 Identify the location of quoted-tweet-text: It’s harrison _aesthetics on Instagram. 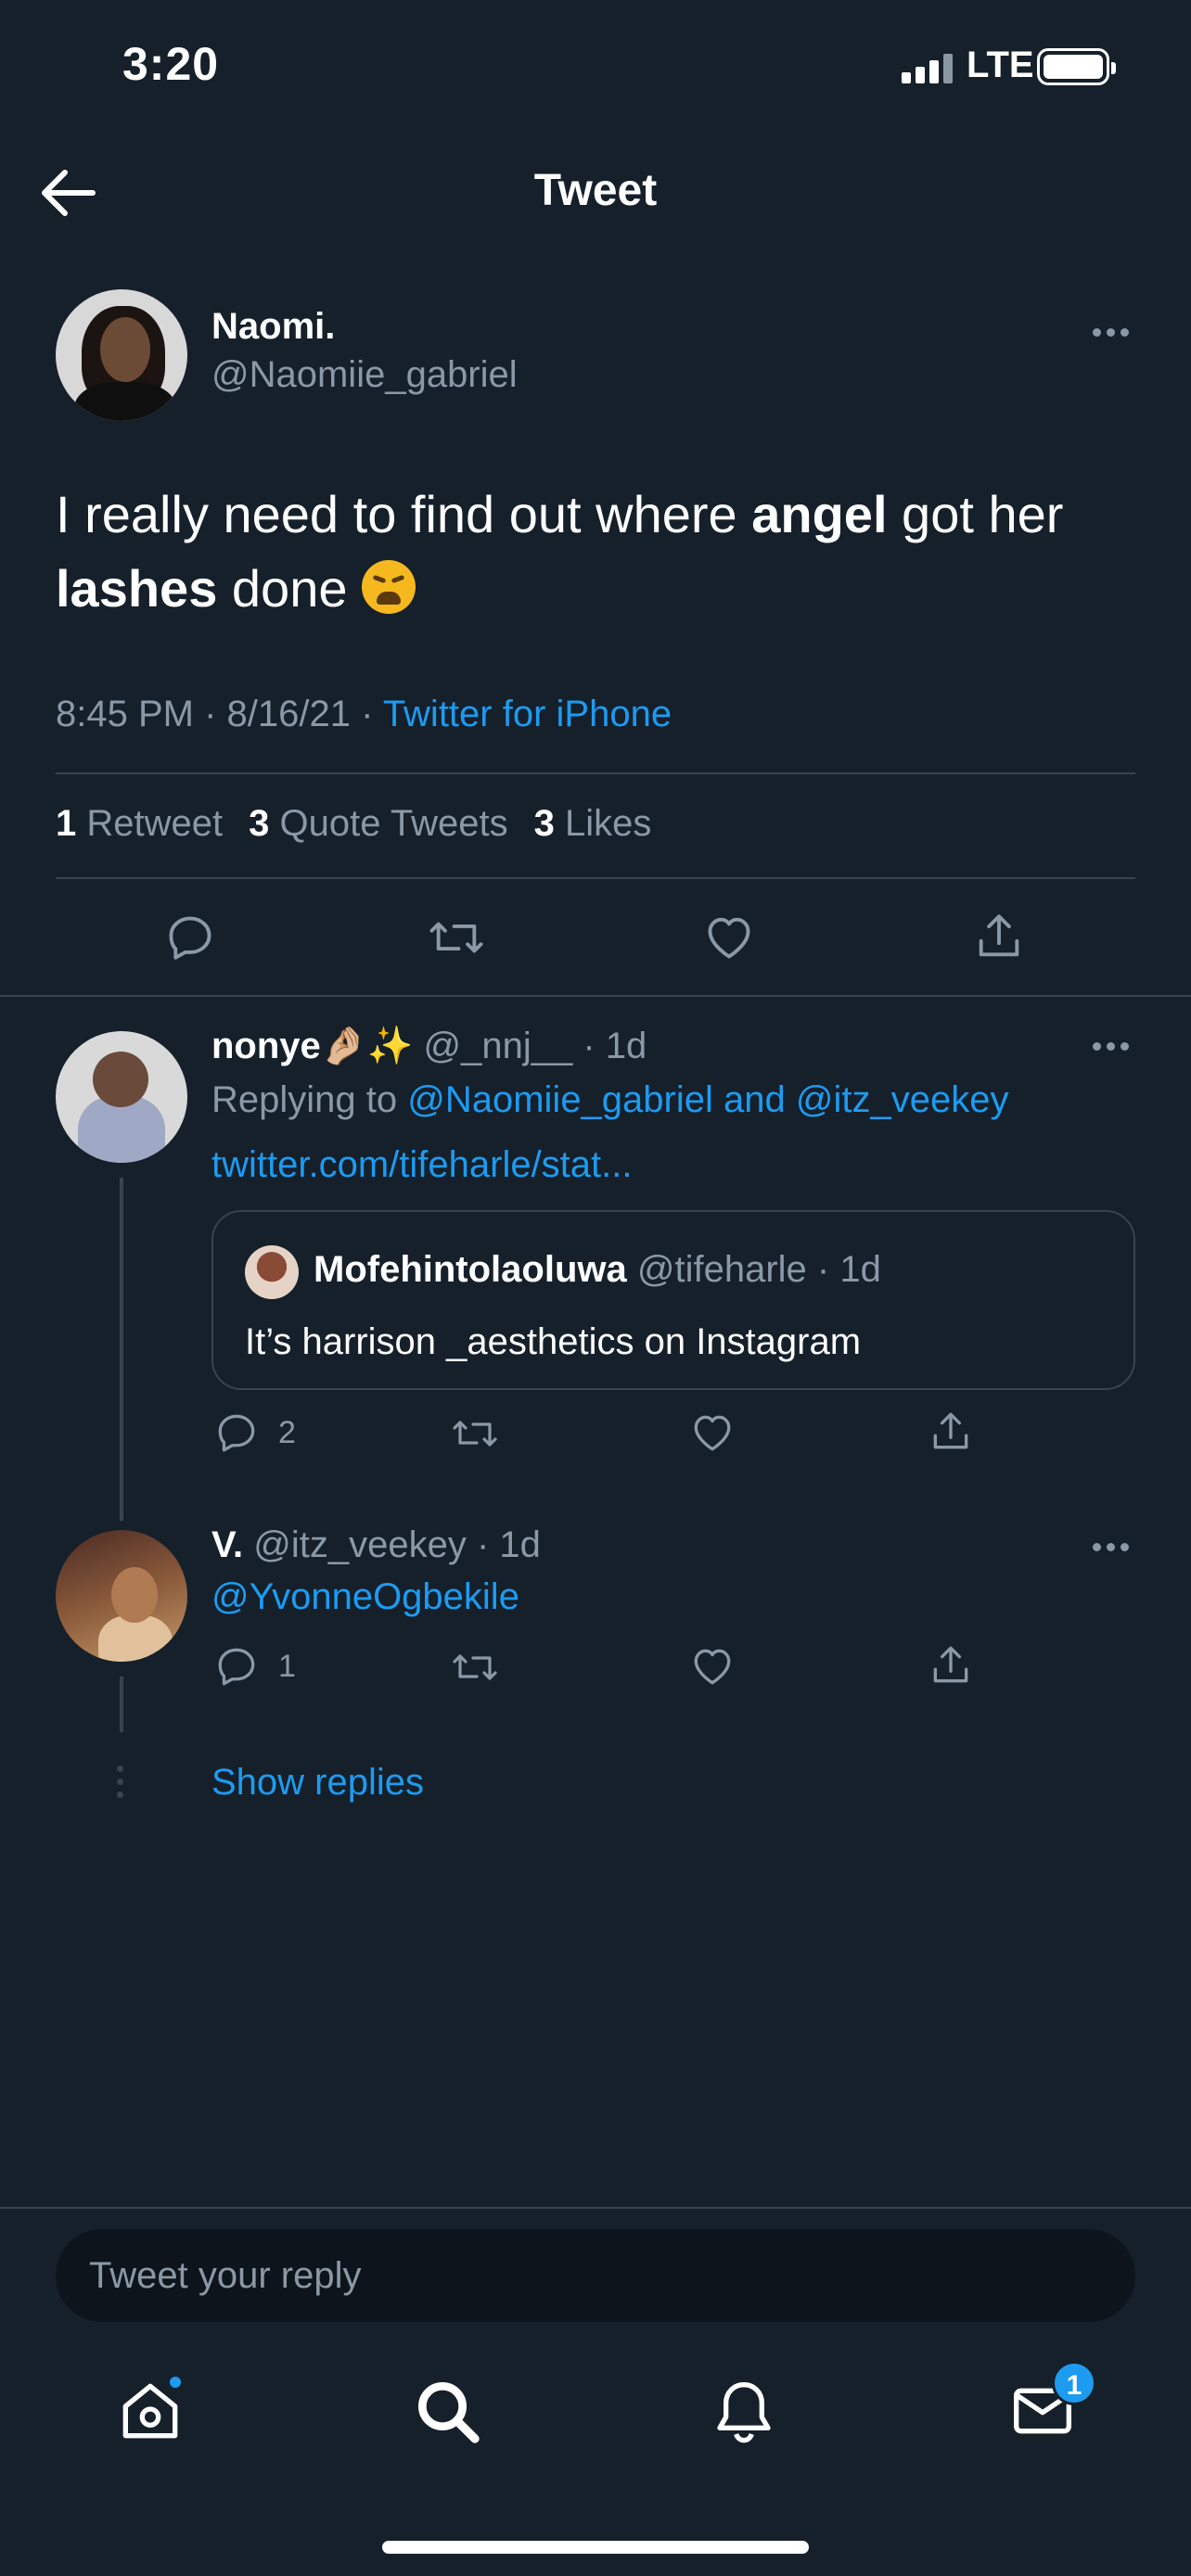
(553, 1341).